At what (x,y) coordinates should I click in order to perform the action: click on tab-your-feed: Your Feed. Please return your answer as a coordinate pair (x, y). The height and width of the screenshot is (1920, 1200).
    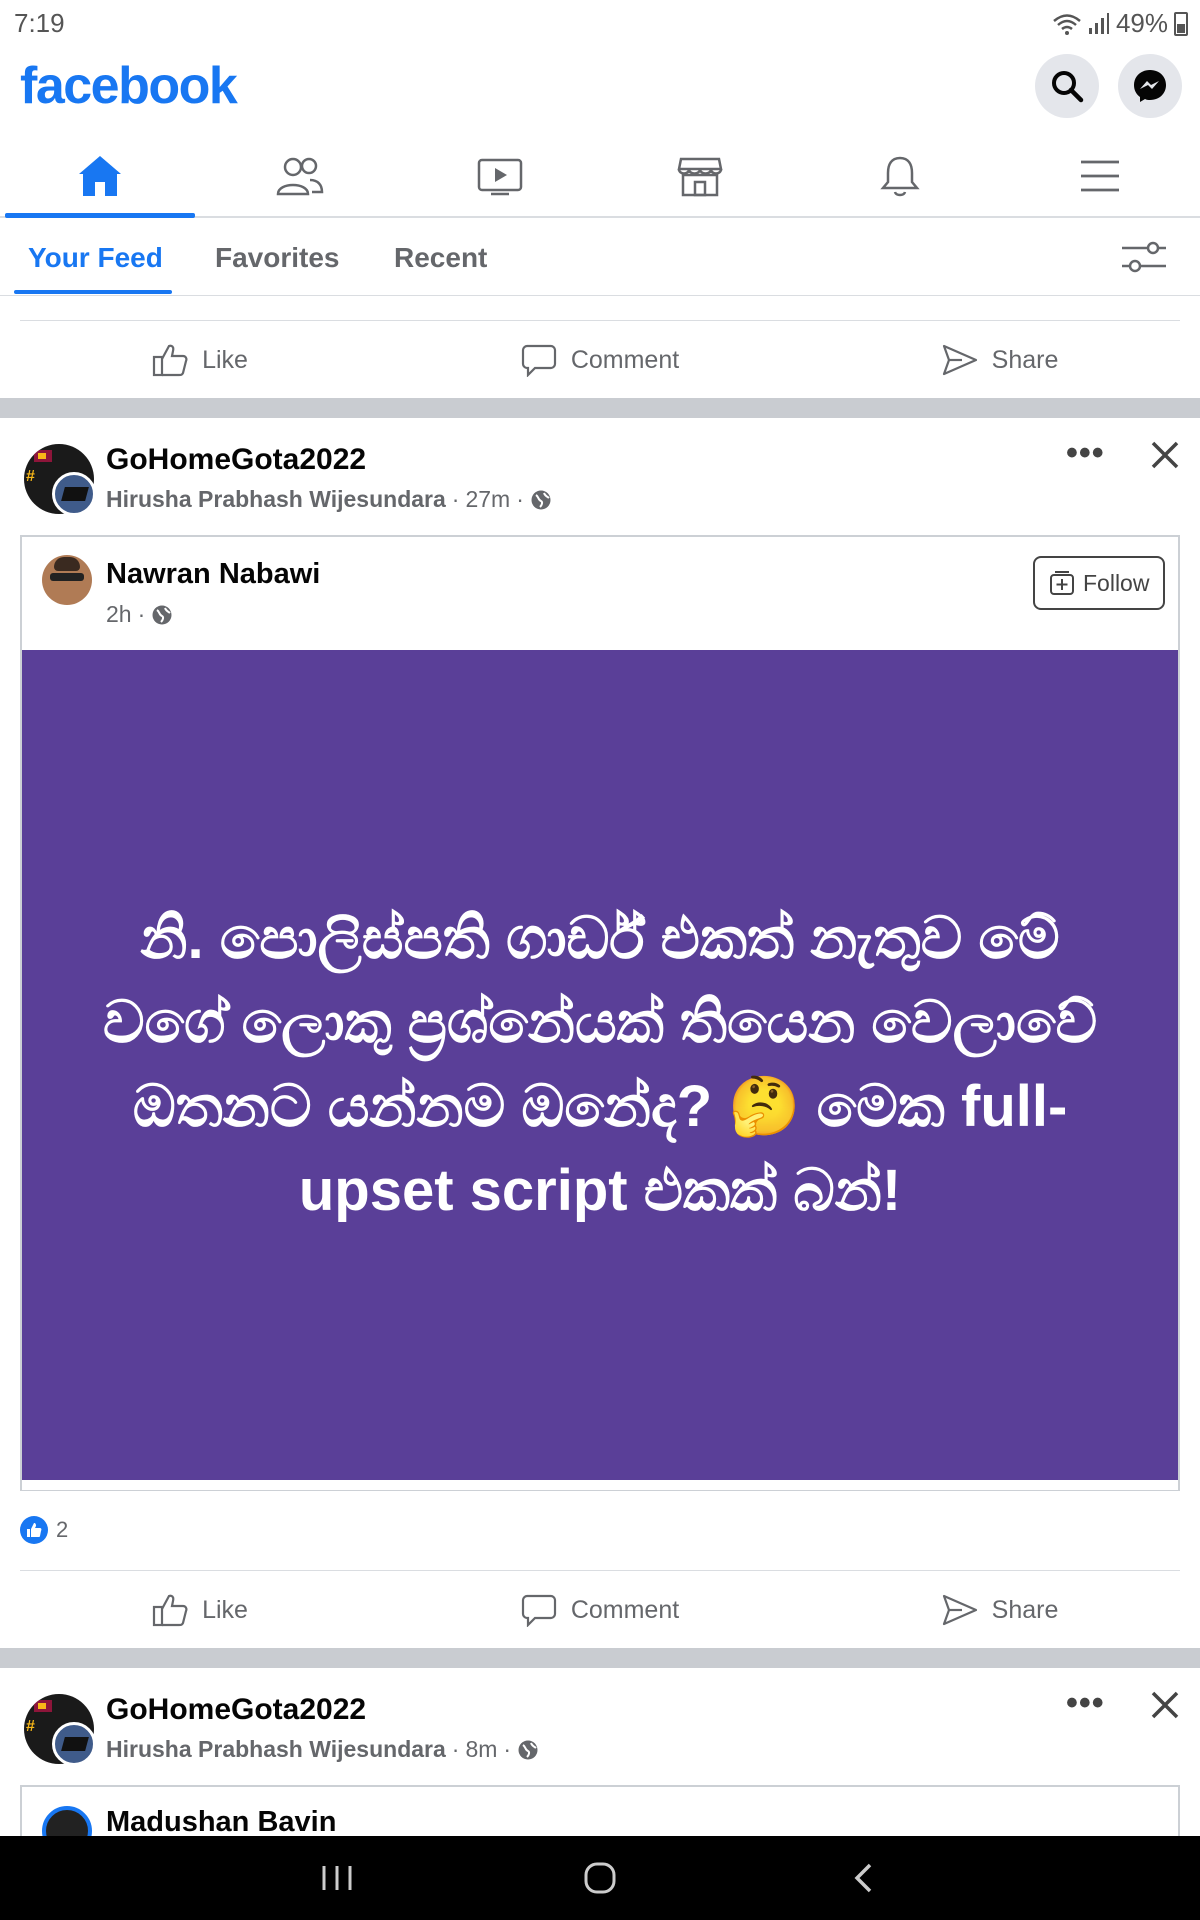
    Looking at the image, I should click on (95, 258).